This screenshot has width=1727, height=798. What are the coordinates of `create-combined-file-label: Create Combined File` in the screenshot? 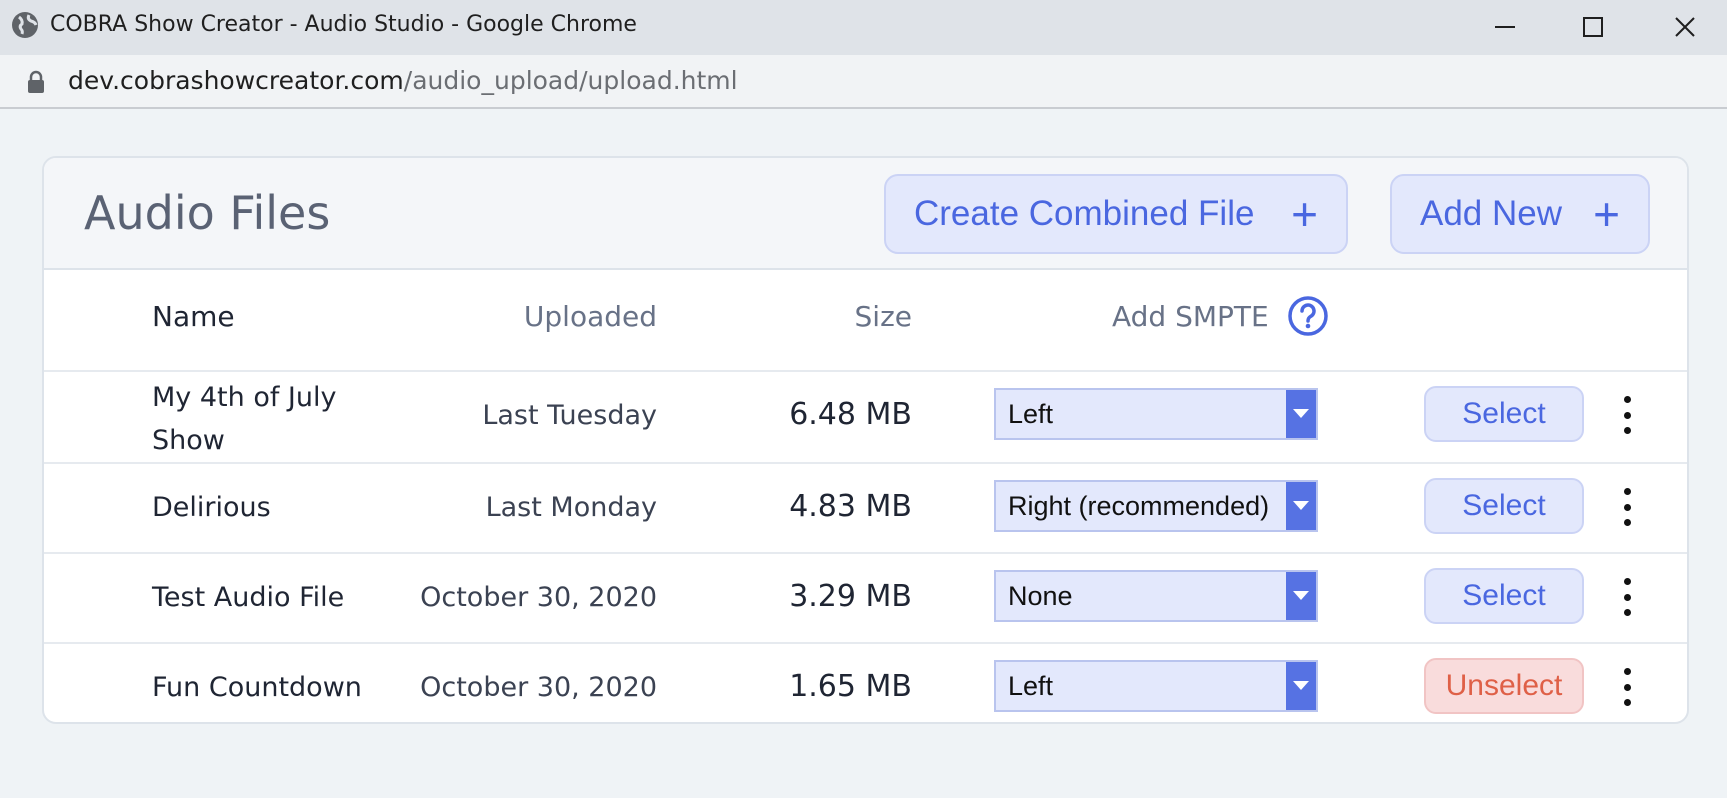 It's located at (1084, 213).